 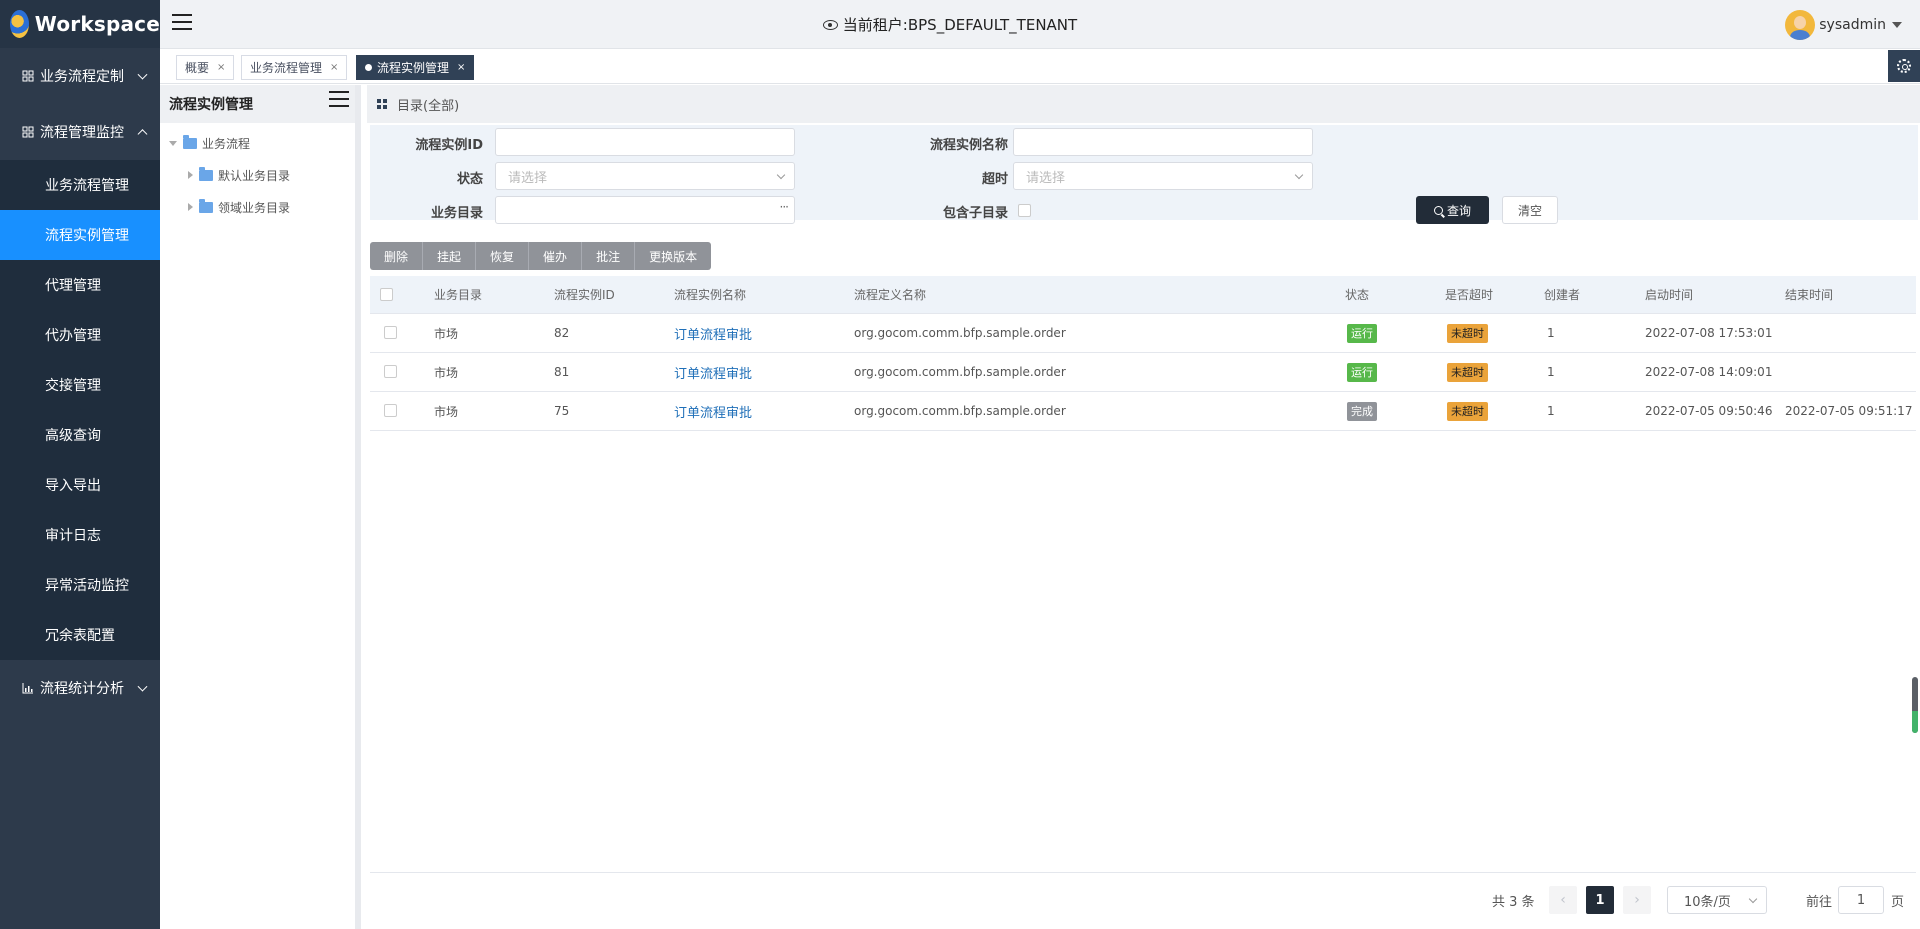 What do you see at coordinates (80, 485) in the screenshot?
I see `sidebar-item-import-export: 导入导出` at bounding box center [80, 485].